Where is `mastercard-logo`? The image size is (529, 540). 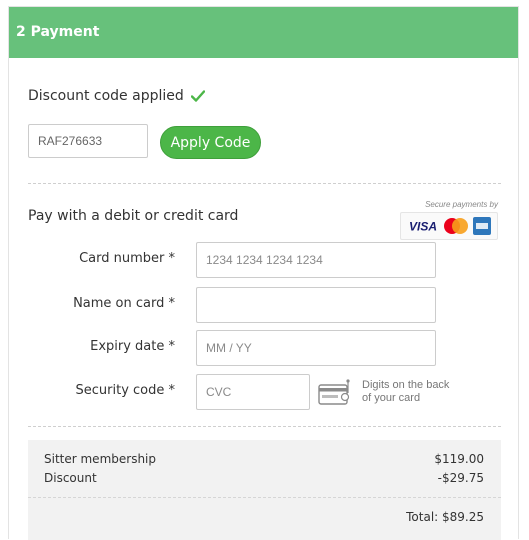 mastercard-logo is located at coordinates (456, 226).